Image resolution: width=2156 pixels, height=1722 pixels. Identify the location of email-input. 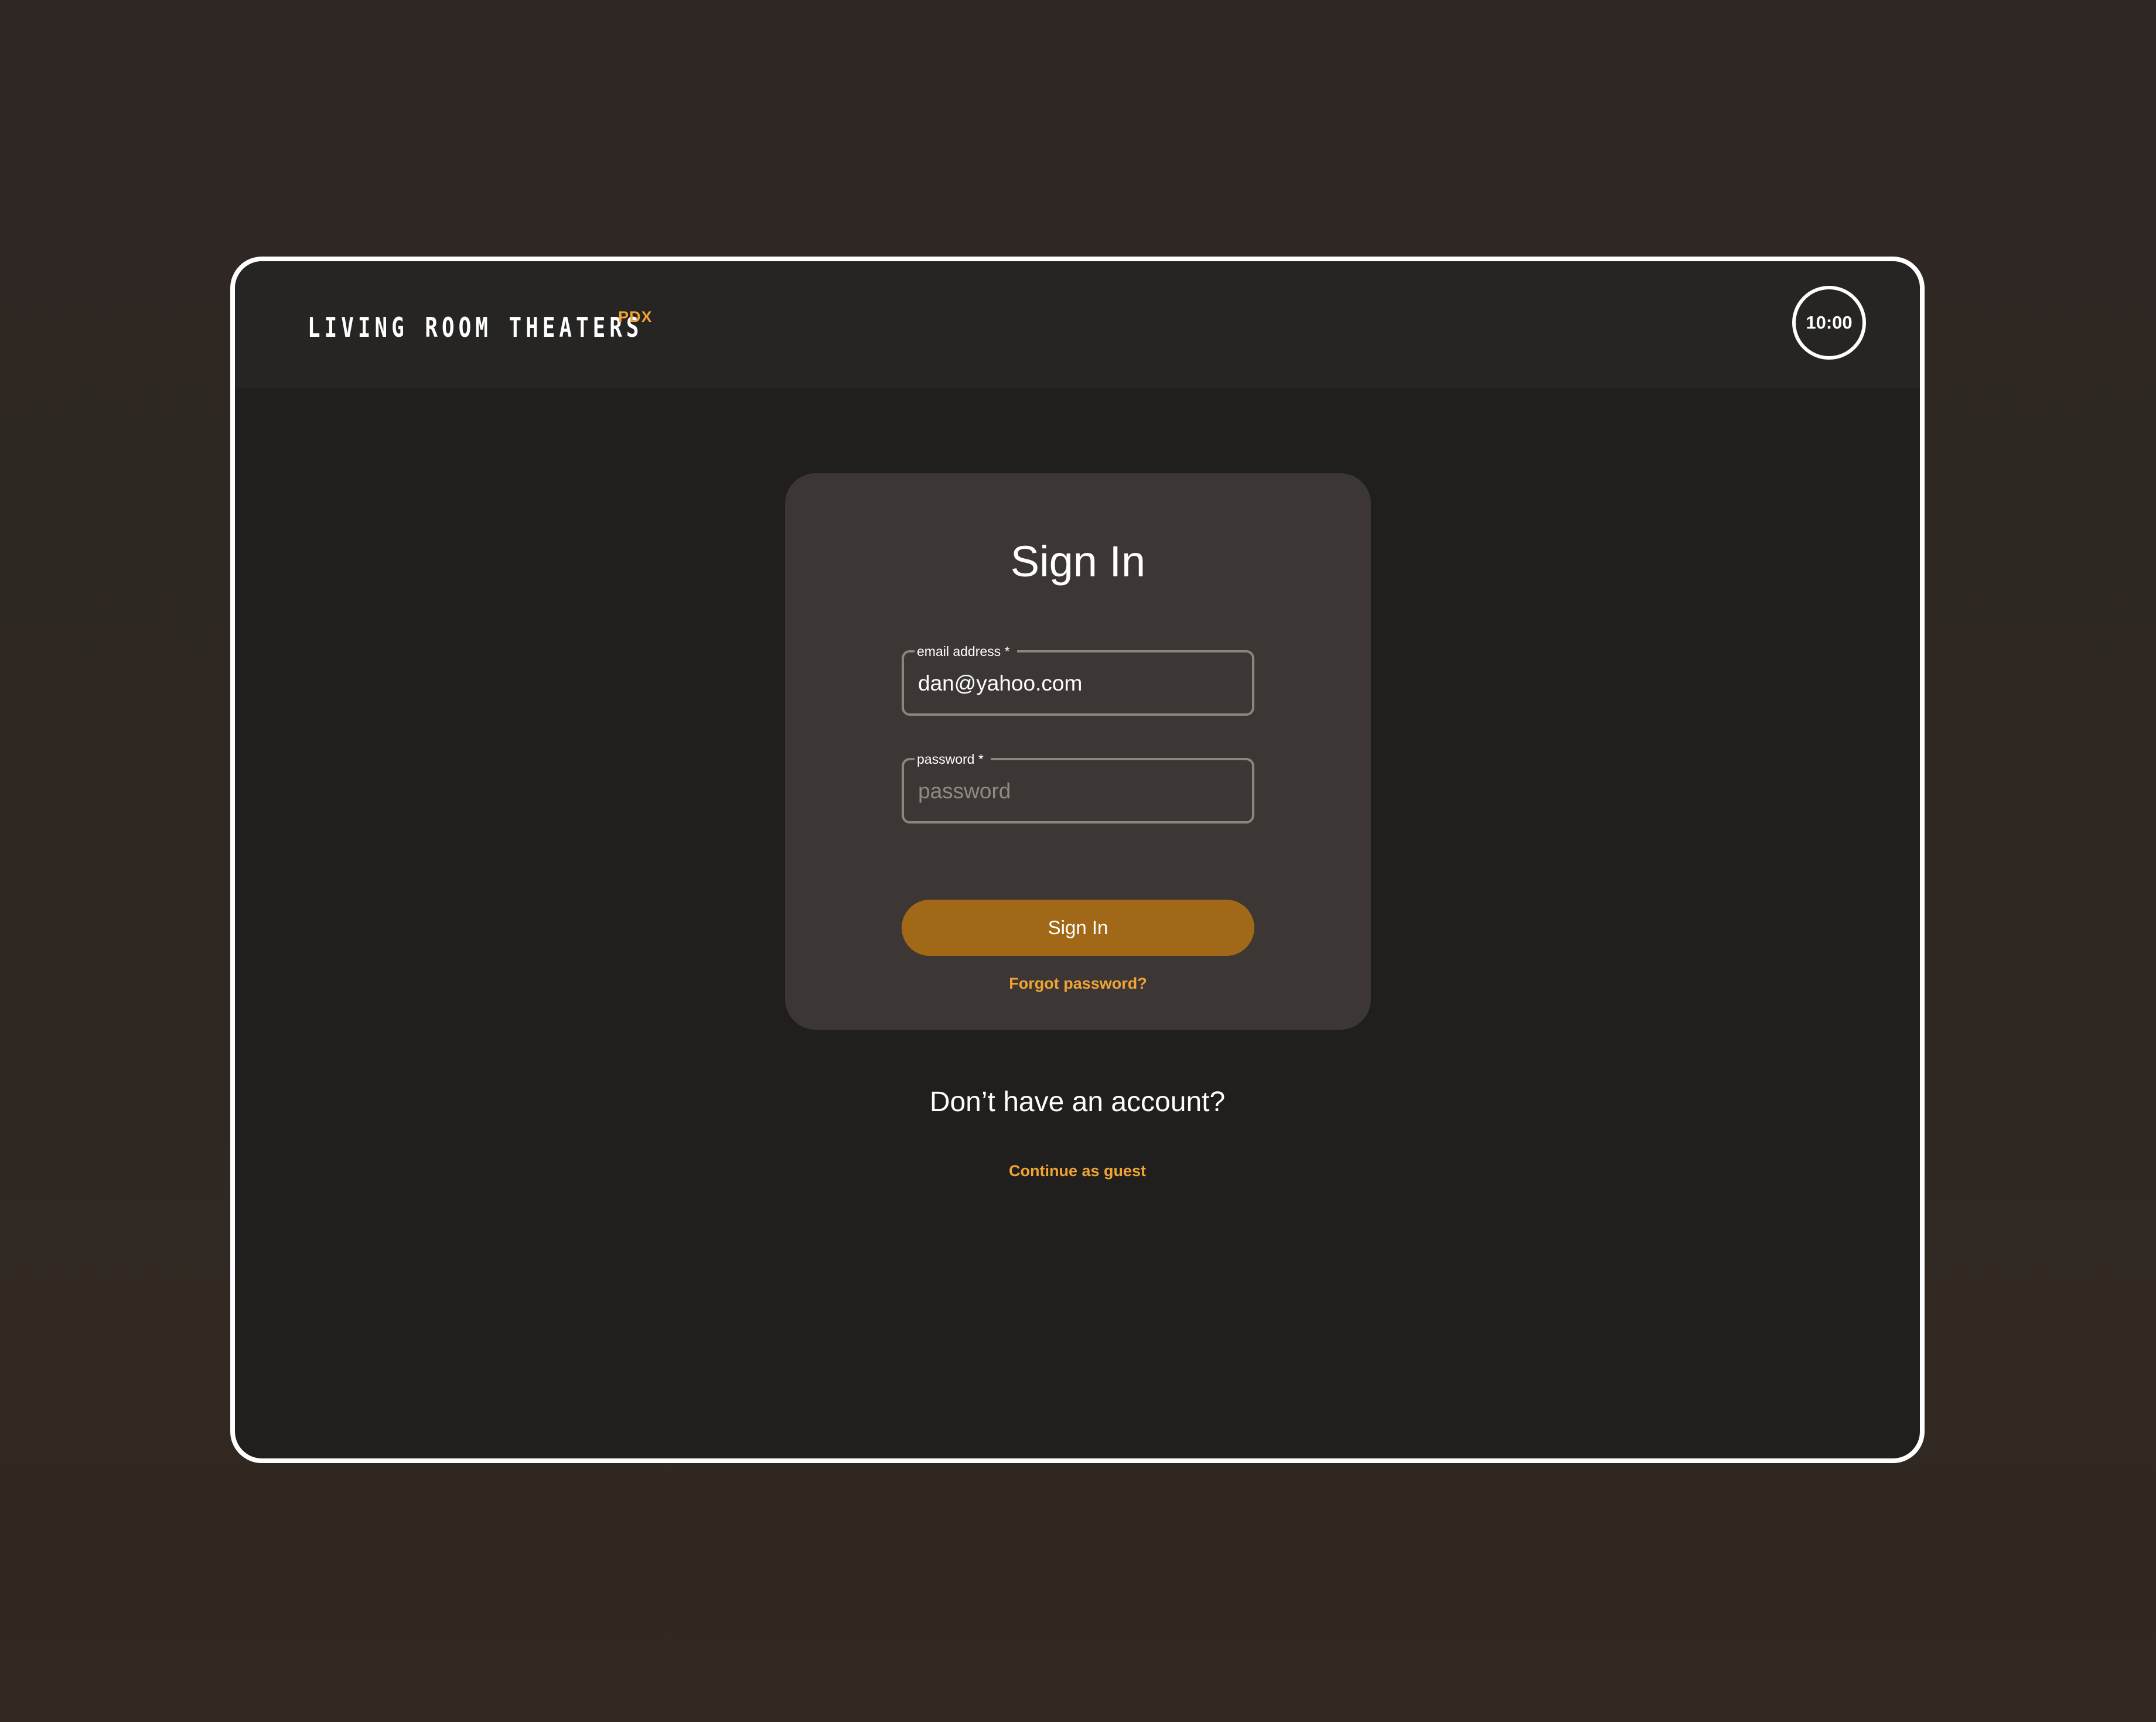
(1076, 684).